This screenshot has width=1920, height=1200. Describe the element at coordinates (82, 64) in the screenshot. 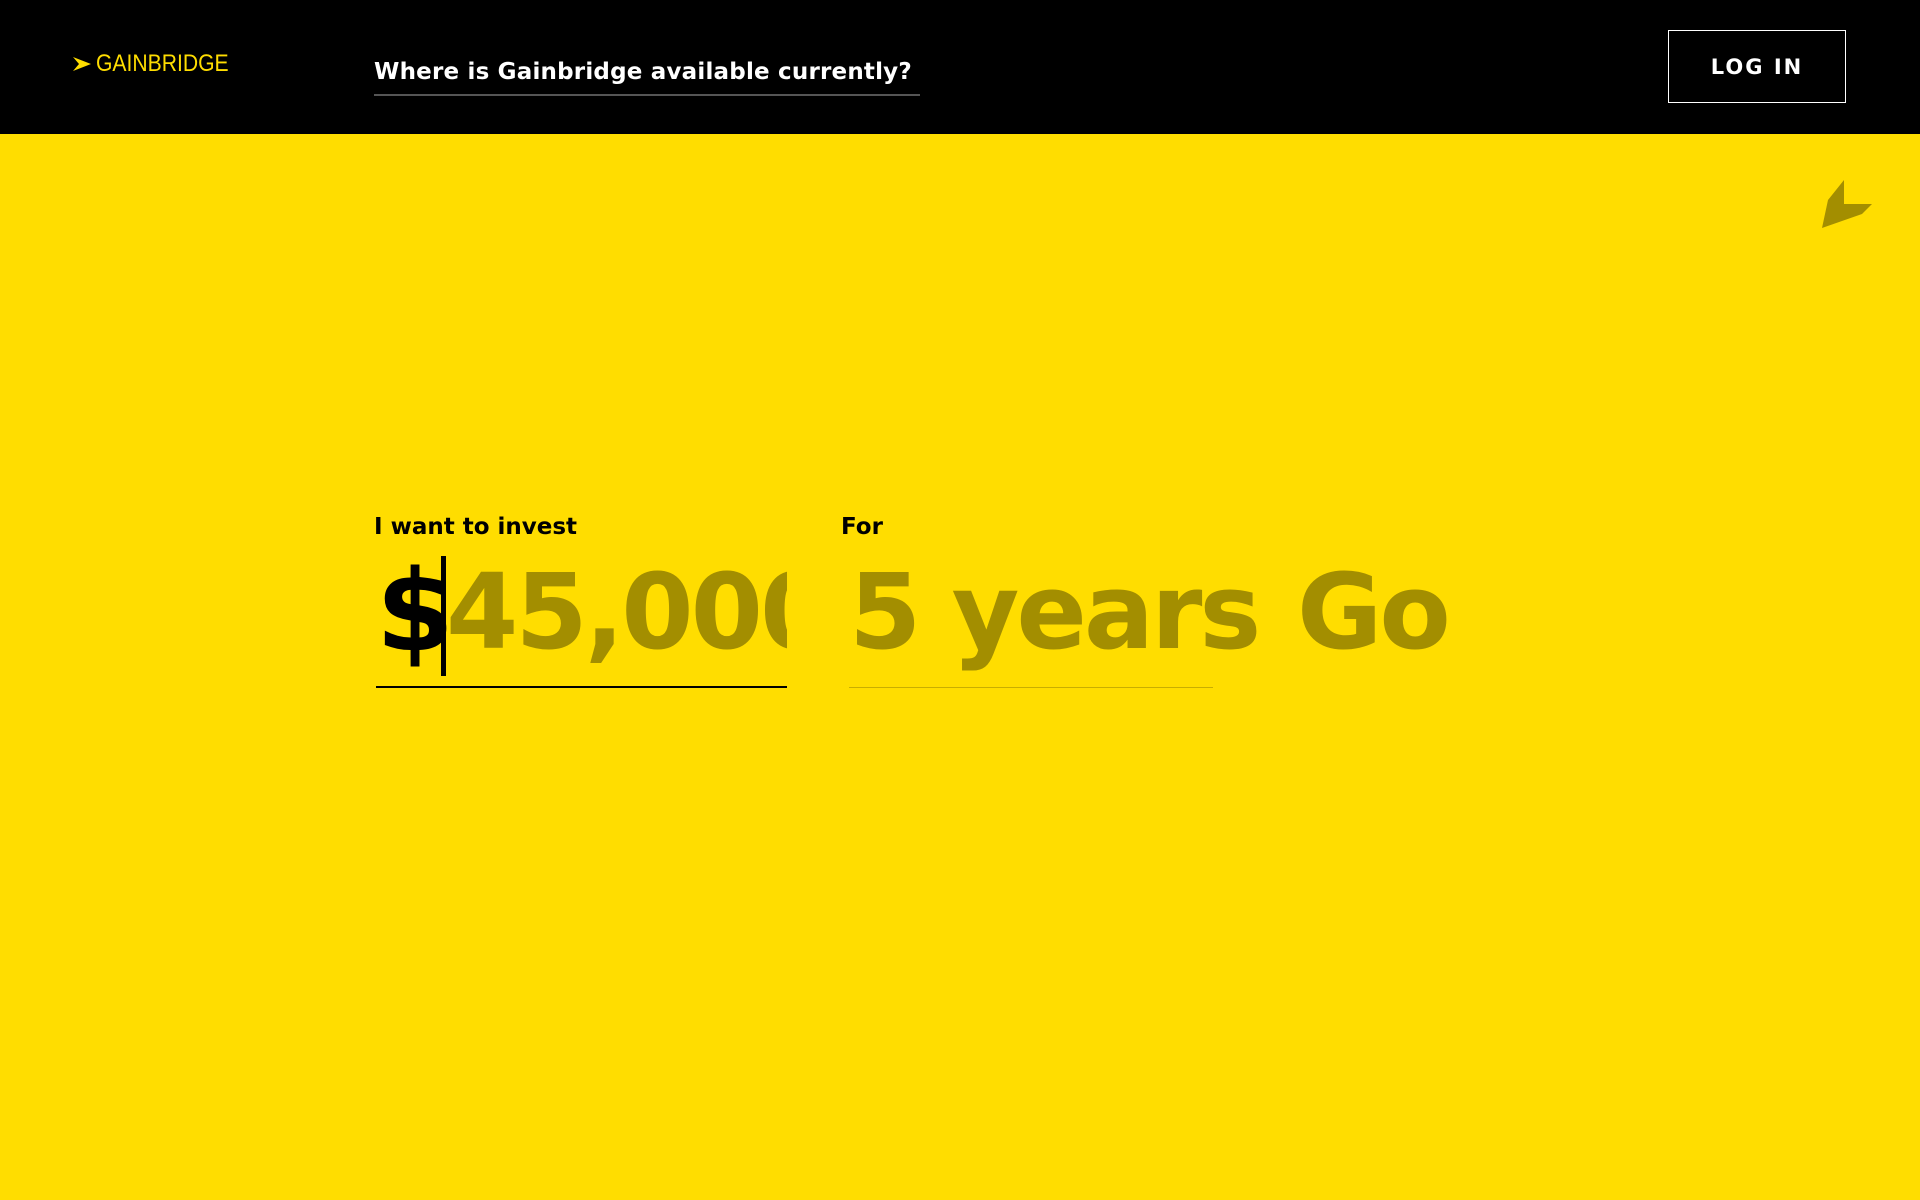

I see `arrow-logo-icon` at that location.